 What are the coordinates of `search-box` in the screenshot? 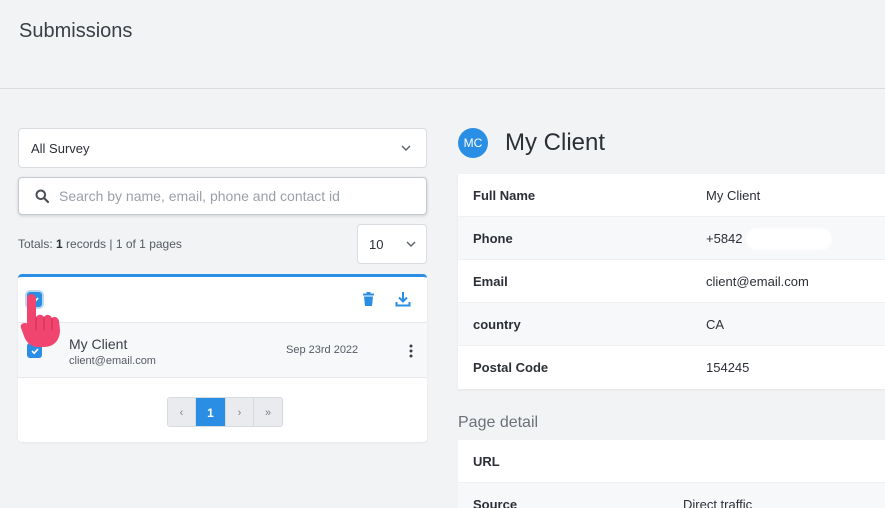 It's located at (222, 196).